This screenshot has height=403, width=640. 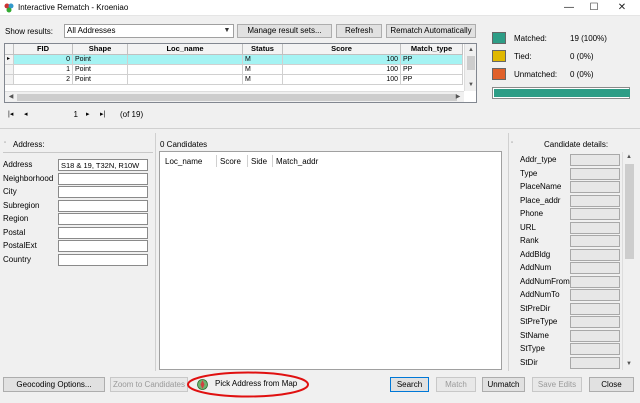 I want to click on cell-match-type: PP, so click(x=432, y=70).